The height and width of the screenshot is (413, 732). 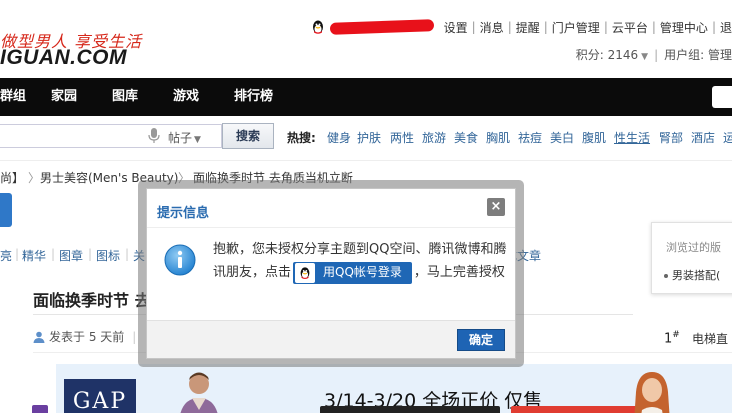 I want to click on dialog-title: 提示信息, so click(x=183, y=213).